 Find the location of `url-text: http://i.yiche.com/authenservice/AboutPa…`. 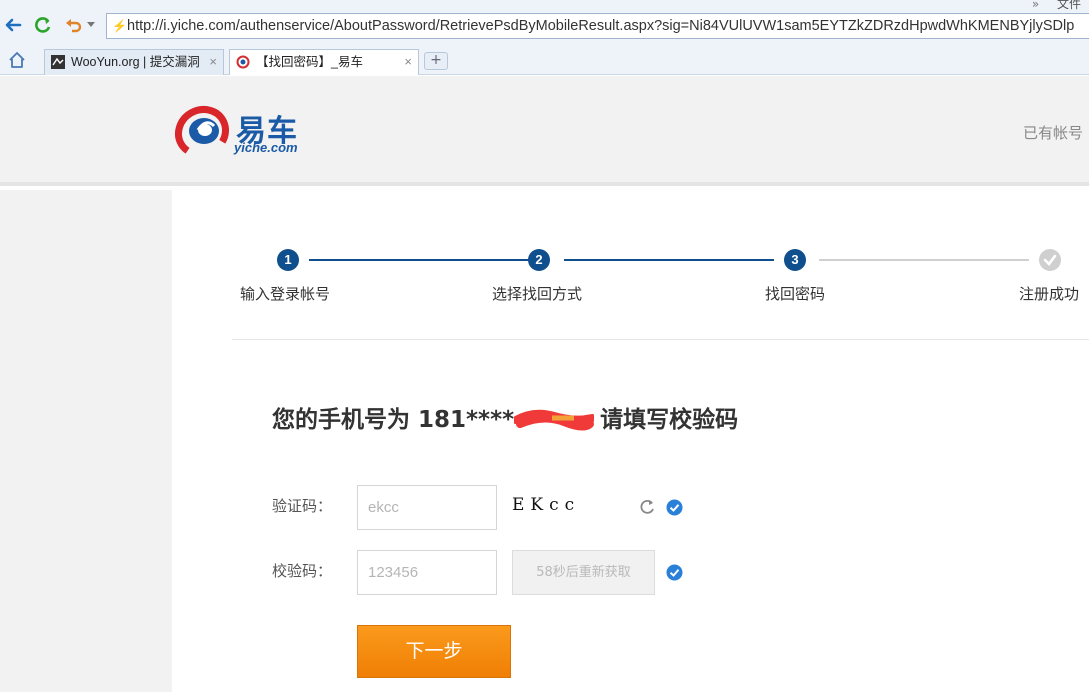

url-text: http://i.yiche.com/authenservice/AboutPa… is located at coordinates (601, 26).